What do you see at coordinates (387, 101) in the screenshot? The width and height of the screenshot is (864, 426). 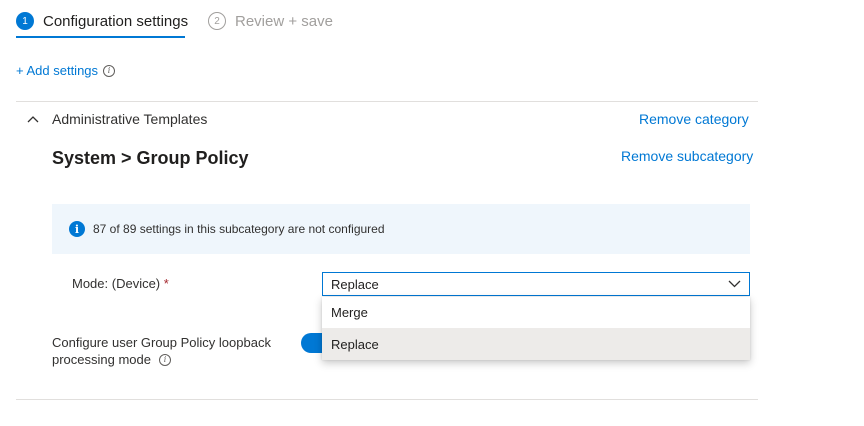 I see `category-divider-top` at bounding box center [387, 101].